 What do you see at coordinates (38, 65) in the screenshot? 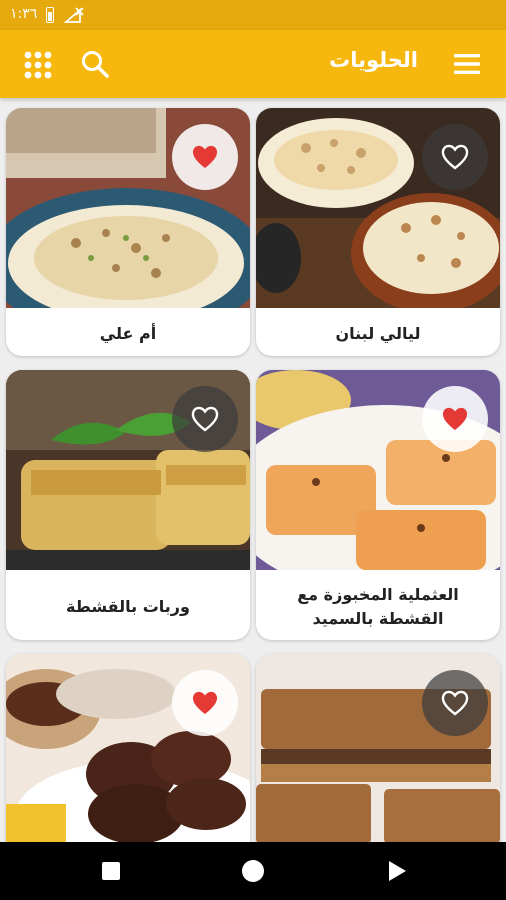
I see `grid-icon` at bounding box center [38, 65].